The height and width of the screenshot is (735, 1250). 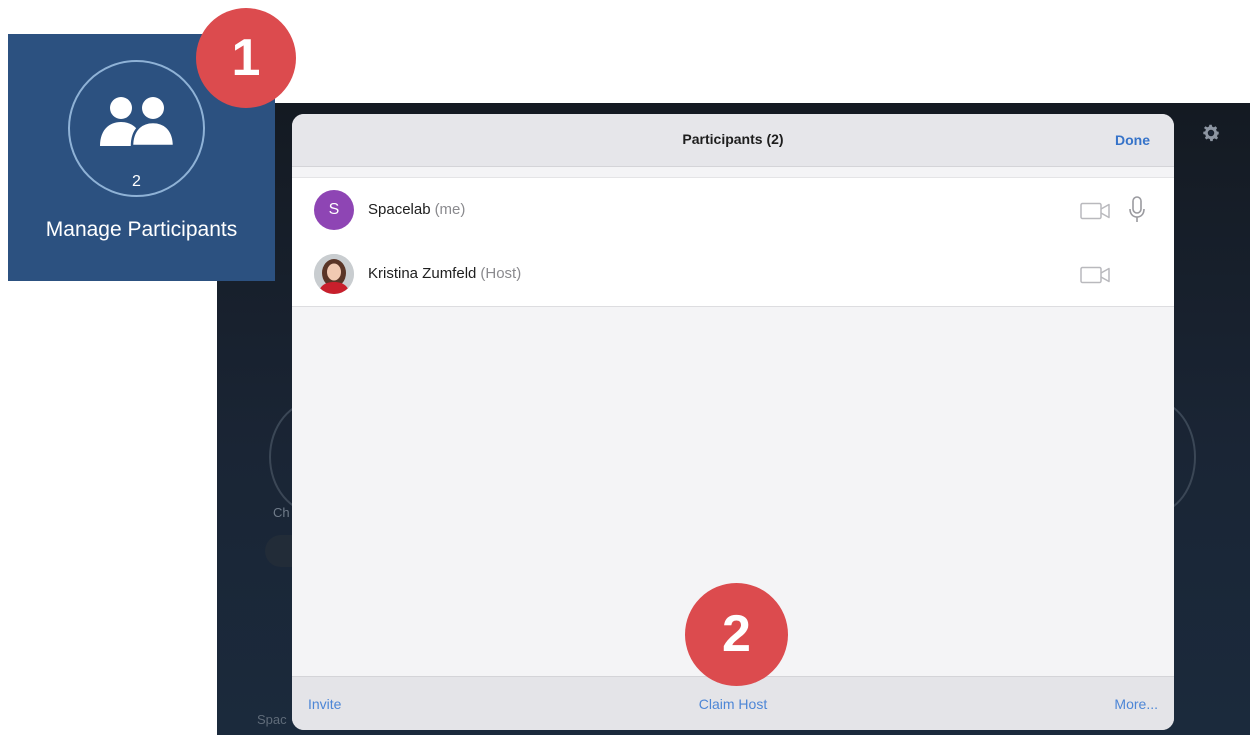 What do you see at coordinates (736, 634) in the screenshot?
I see `step-marker-2: 2` at bounding box center [736, 634].